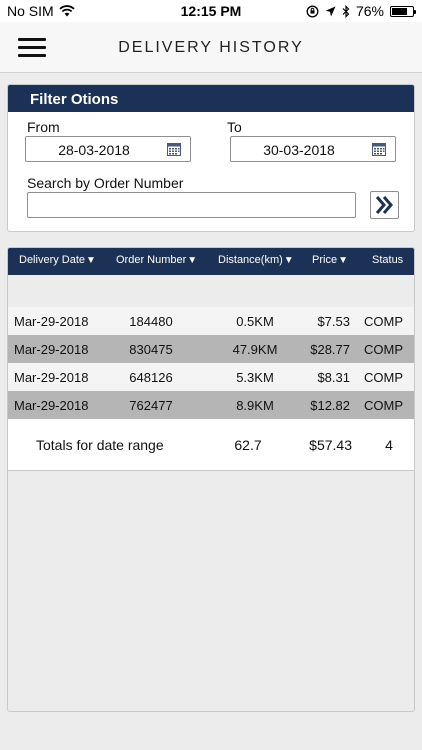 This screenshot has width=422, height=750. Describe the element at coordinates (330, 349) in the screenshot. I see `cell-price: $28.77` at that location.